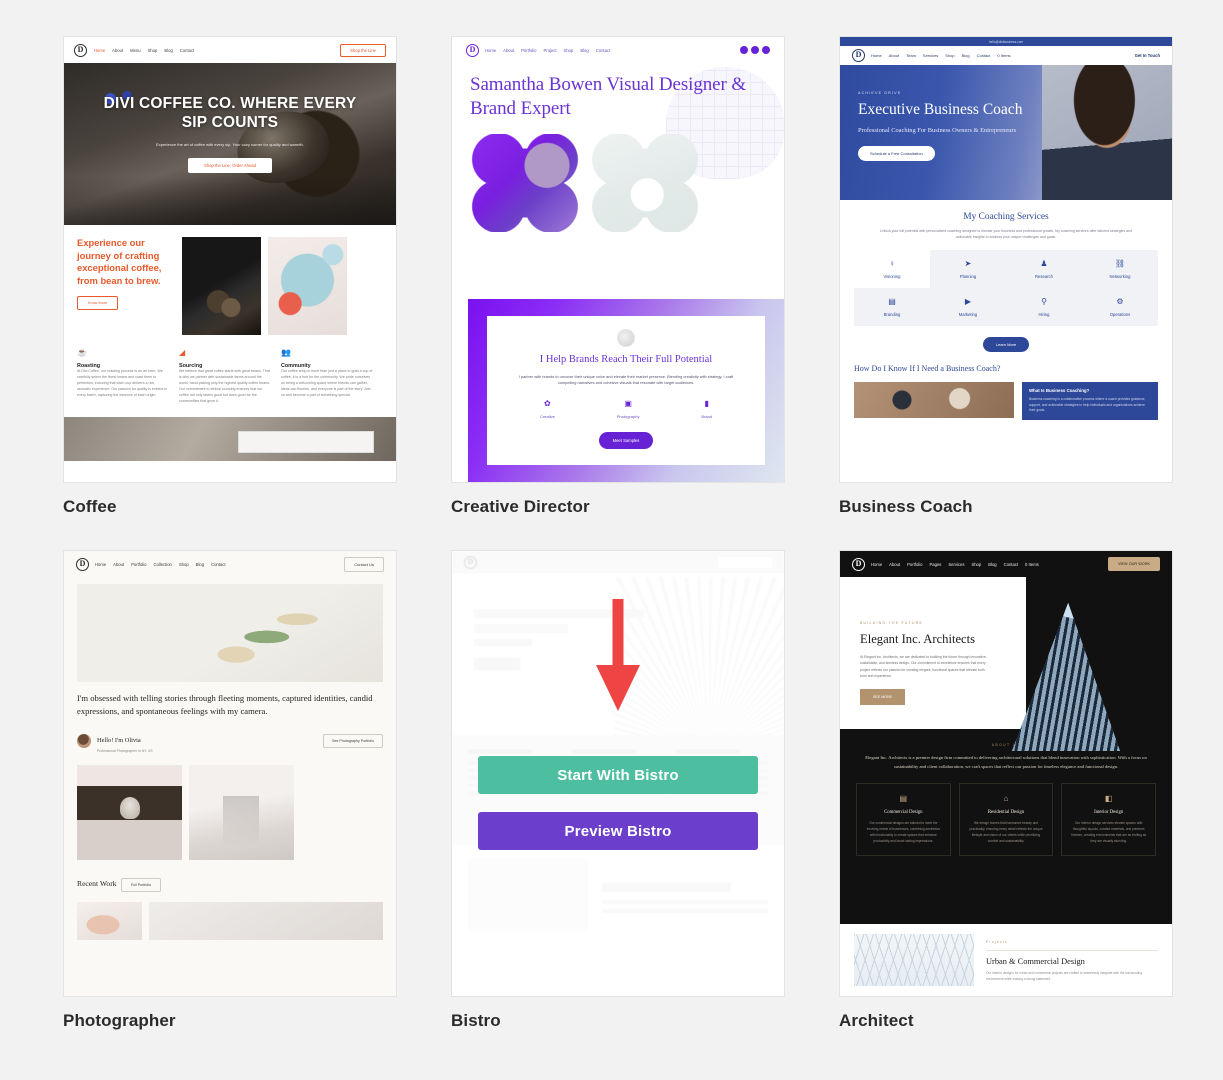 The height and width of the screenshot is (1080, 1223). What do you see at coordinates (1044, 302) in the screenshot?
I see `search-icon: ⚲` at bounding box center [1044, 302].